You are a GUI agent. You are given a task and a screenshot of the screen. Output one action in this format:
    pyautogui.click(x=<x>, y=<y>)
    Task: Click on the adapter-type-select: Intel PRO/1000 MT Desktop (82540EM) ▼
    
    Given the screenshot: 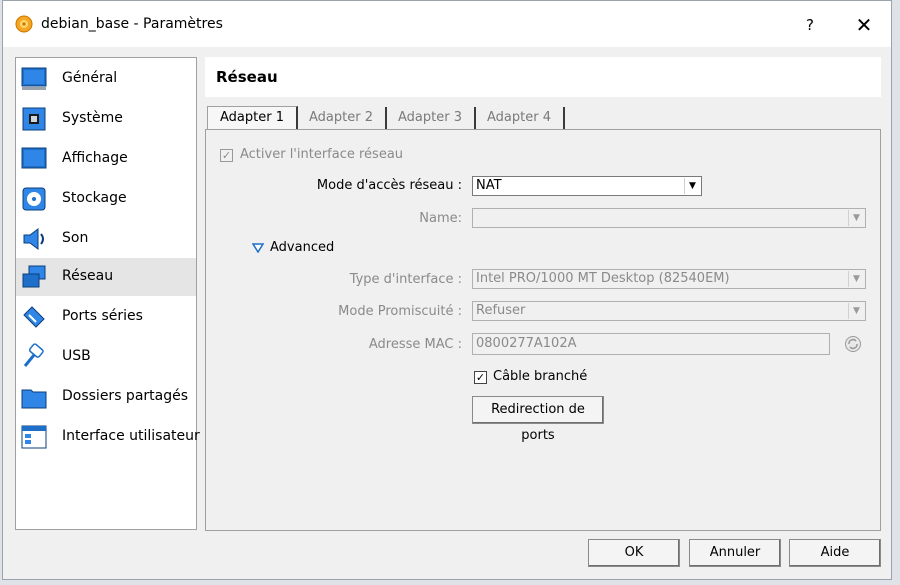 What is the action you would take?
    pyautogui.click(x=669, y=279)
    